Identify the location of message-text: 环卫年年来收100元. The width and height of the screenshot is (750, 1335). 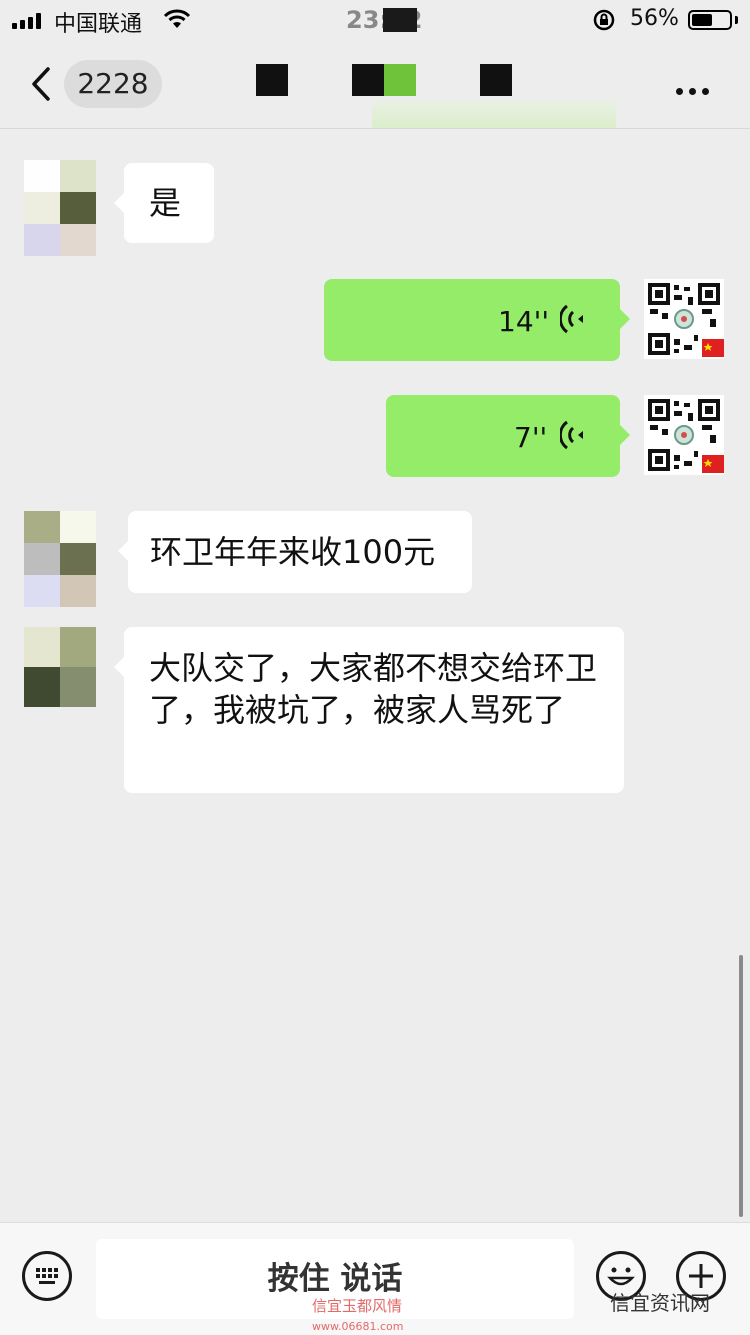
(293, 552).